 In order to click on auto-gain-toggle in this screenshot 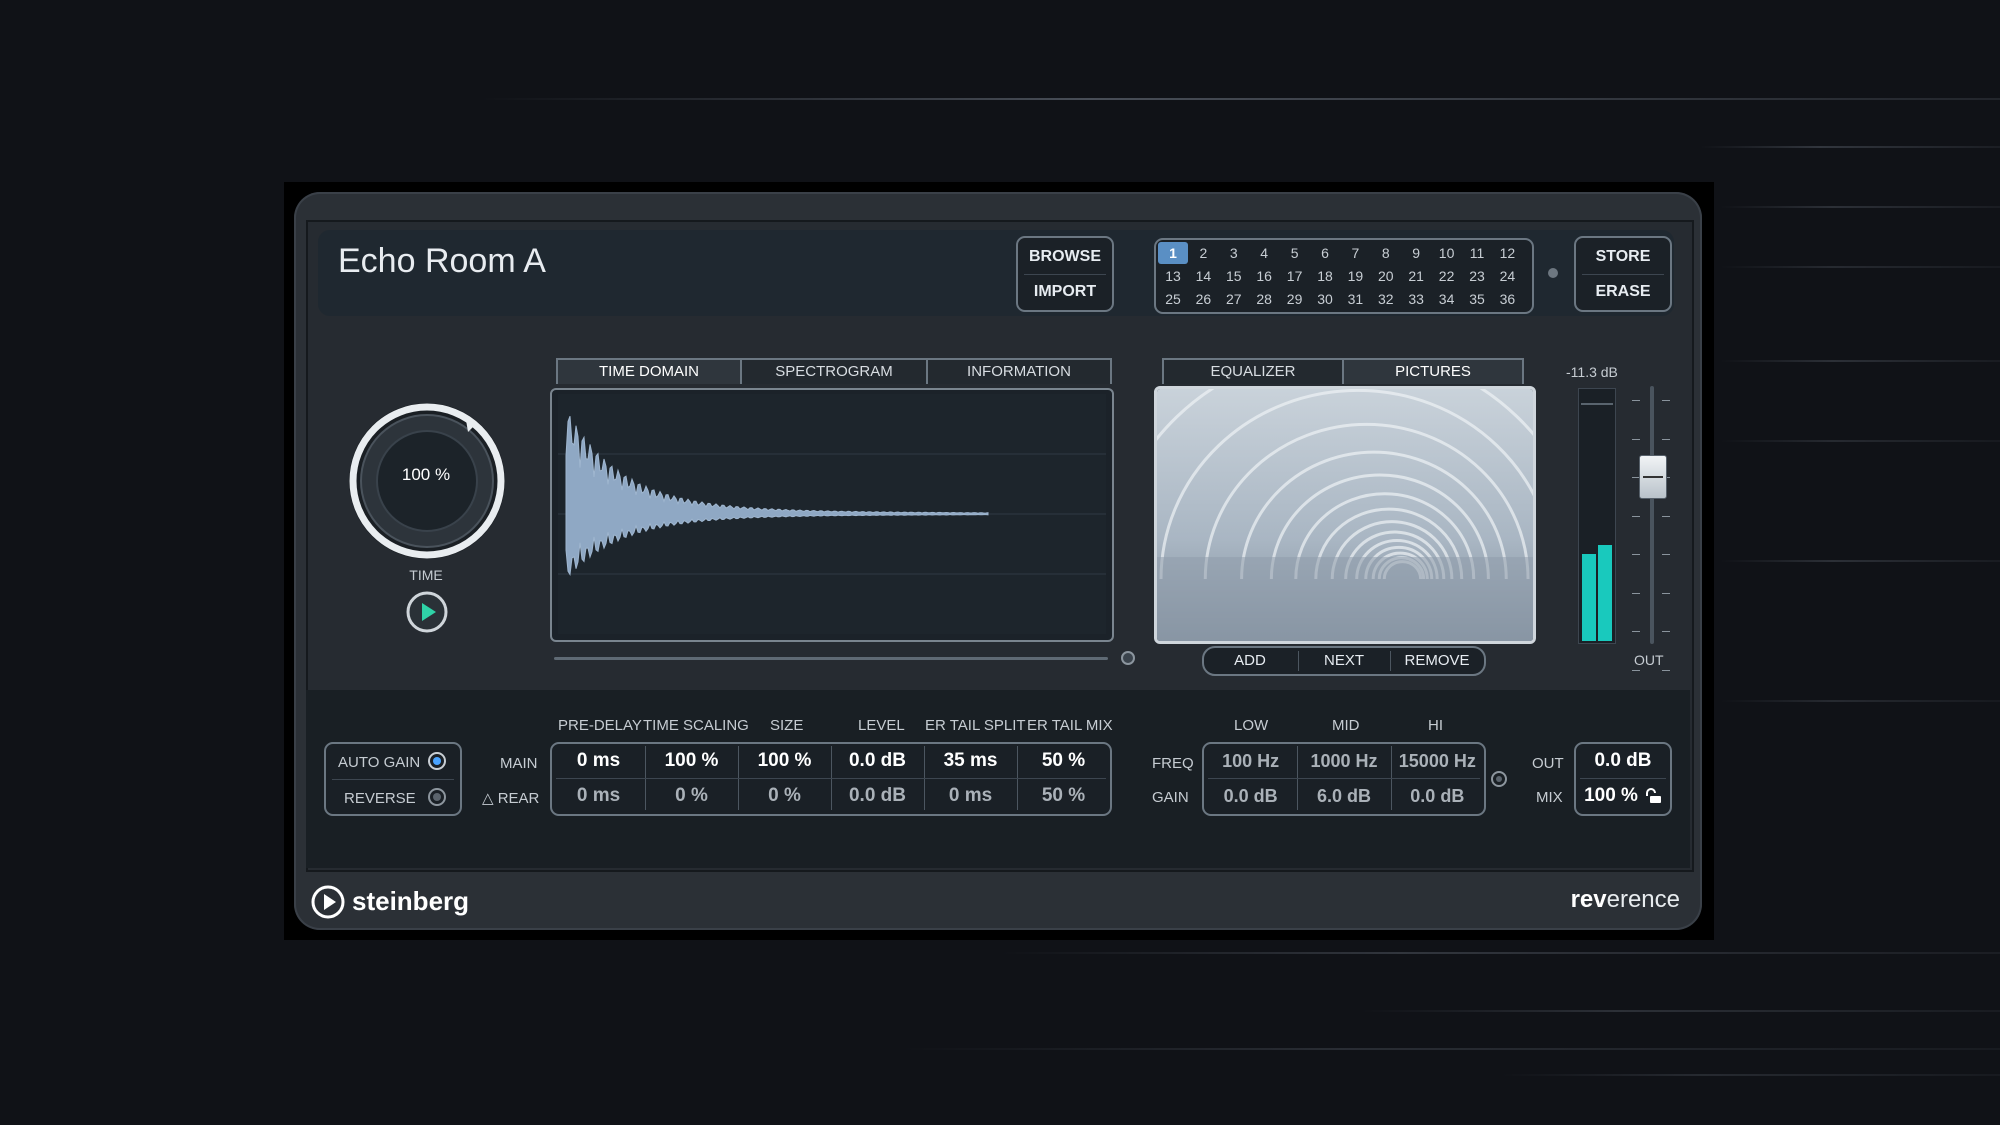, I will do `click(437, 761)`.